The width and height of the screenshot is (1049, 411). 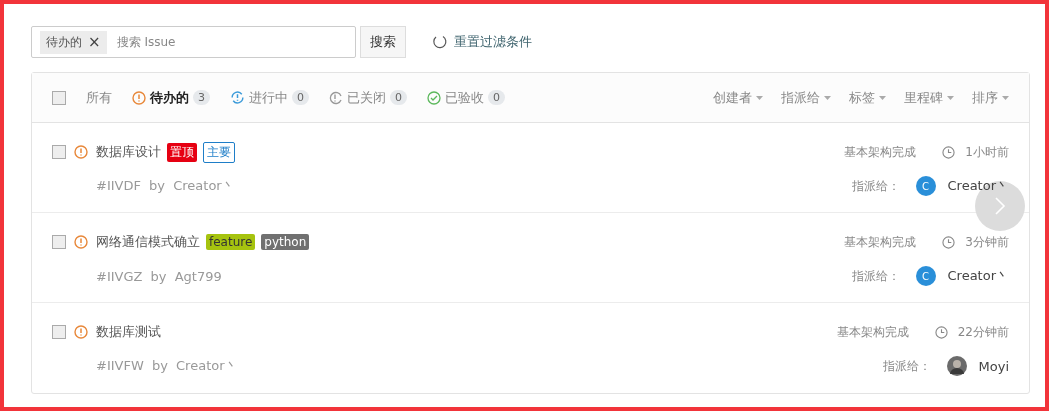 I want to click on filter-dropdown: 排序, so click(x=990, y=97).